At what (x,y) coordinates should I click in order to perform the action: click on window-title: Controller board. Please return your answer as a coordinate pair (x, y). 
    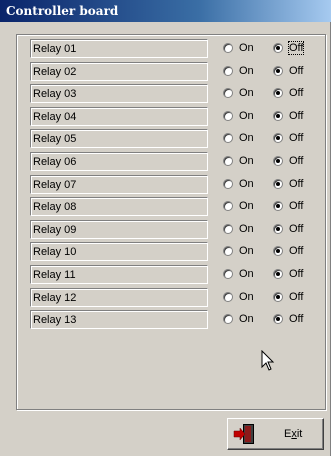
    Looking at the image, I should click on (62, 11).